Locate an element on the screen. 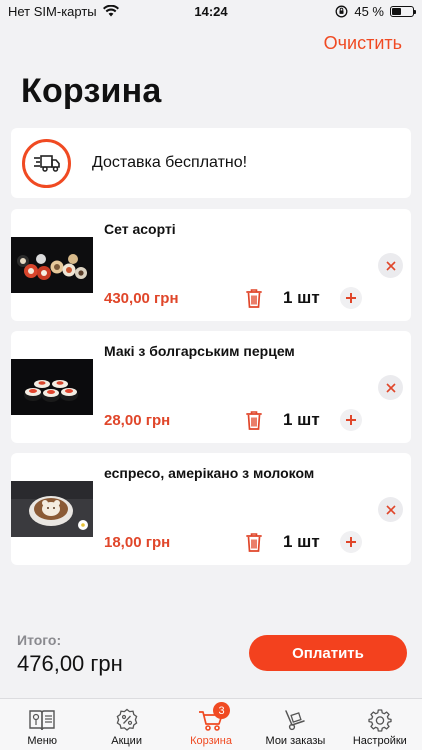 The height and width of the screenshot is (750, 422). cart-item: Сет асорті 430,00 грн 1 шт is located at coordinates (211, 265).